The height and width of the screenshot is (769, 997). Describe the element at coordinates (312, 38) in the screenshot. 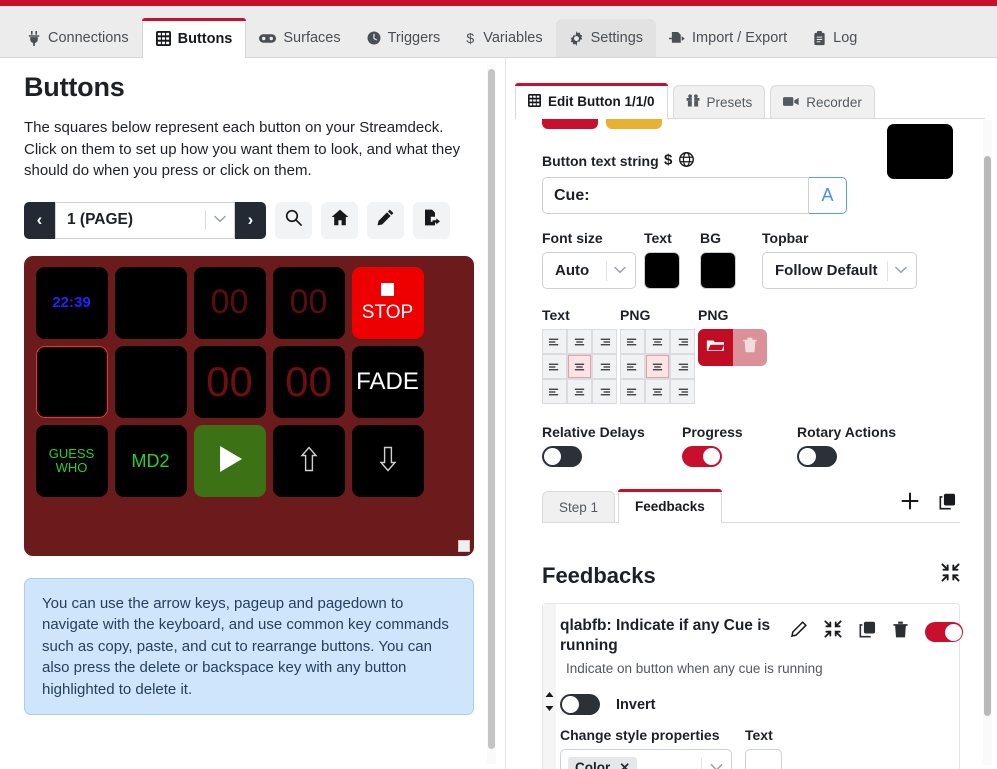

I see `tab-label: Surfaces` at that location.